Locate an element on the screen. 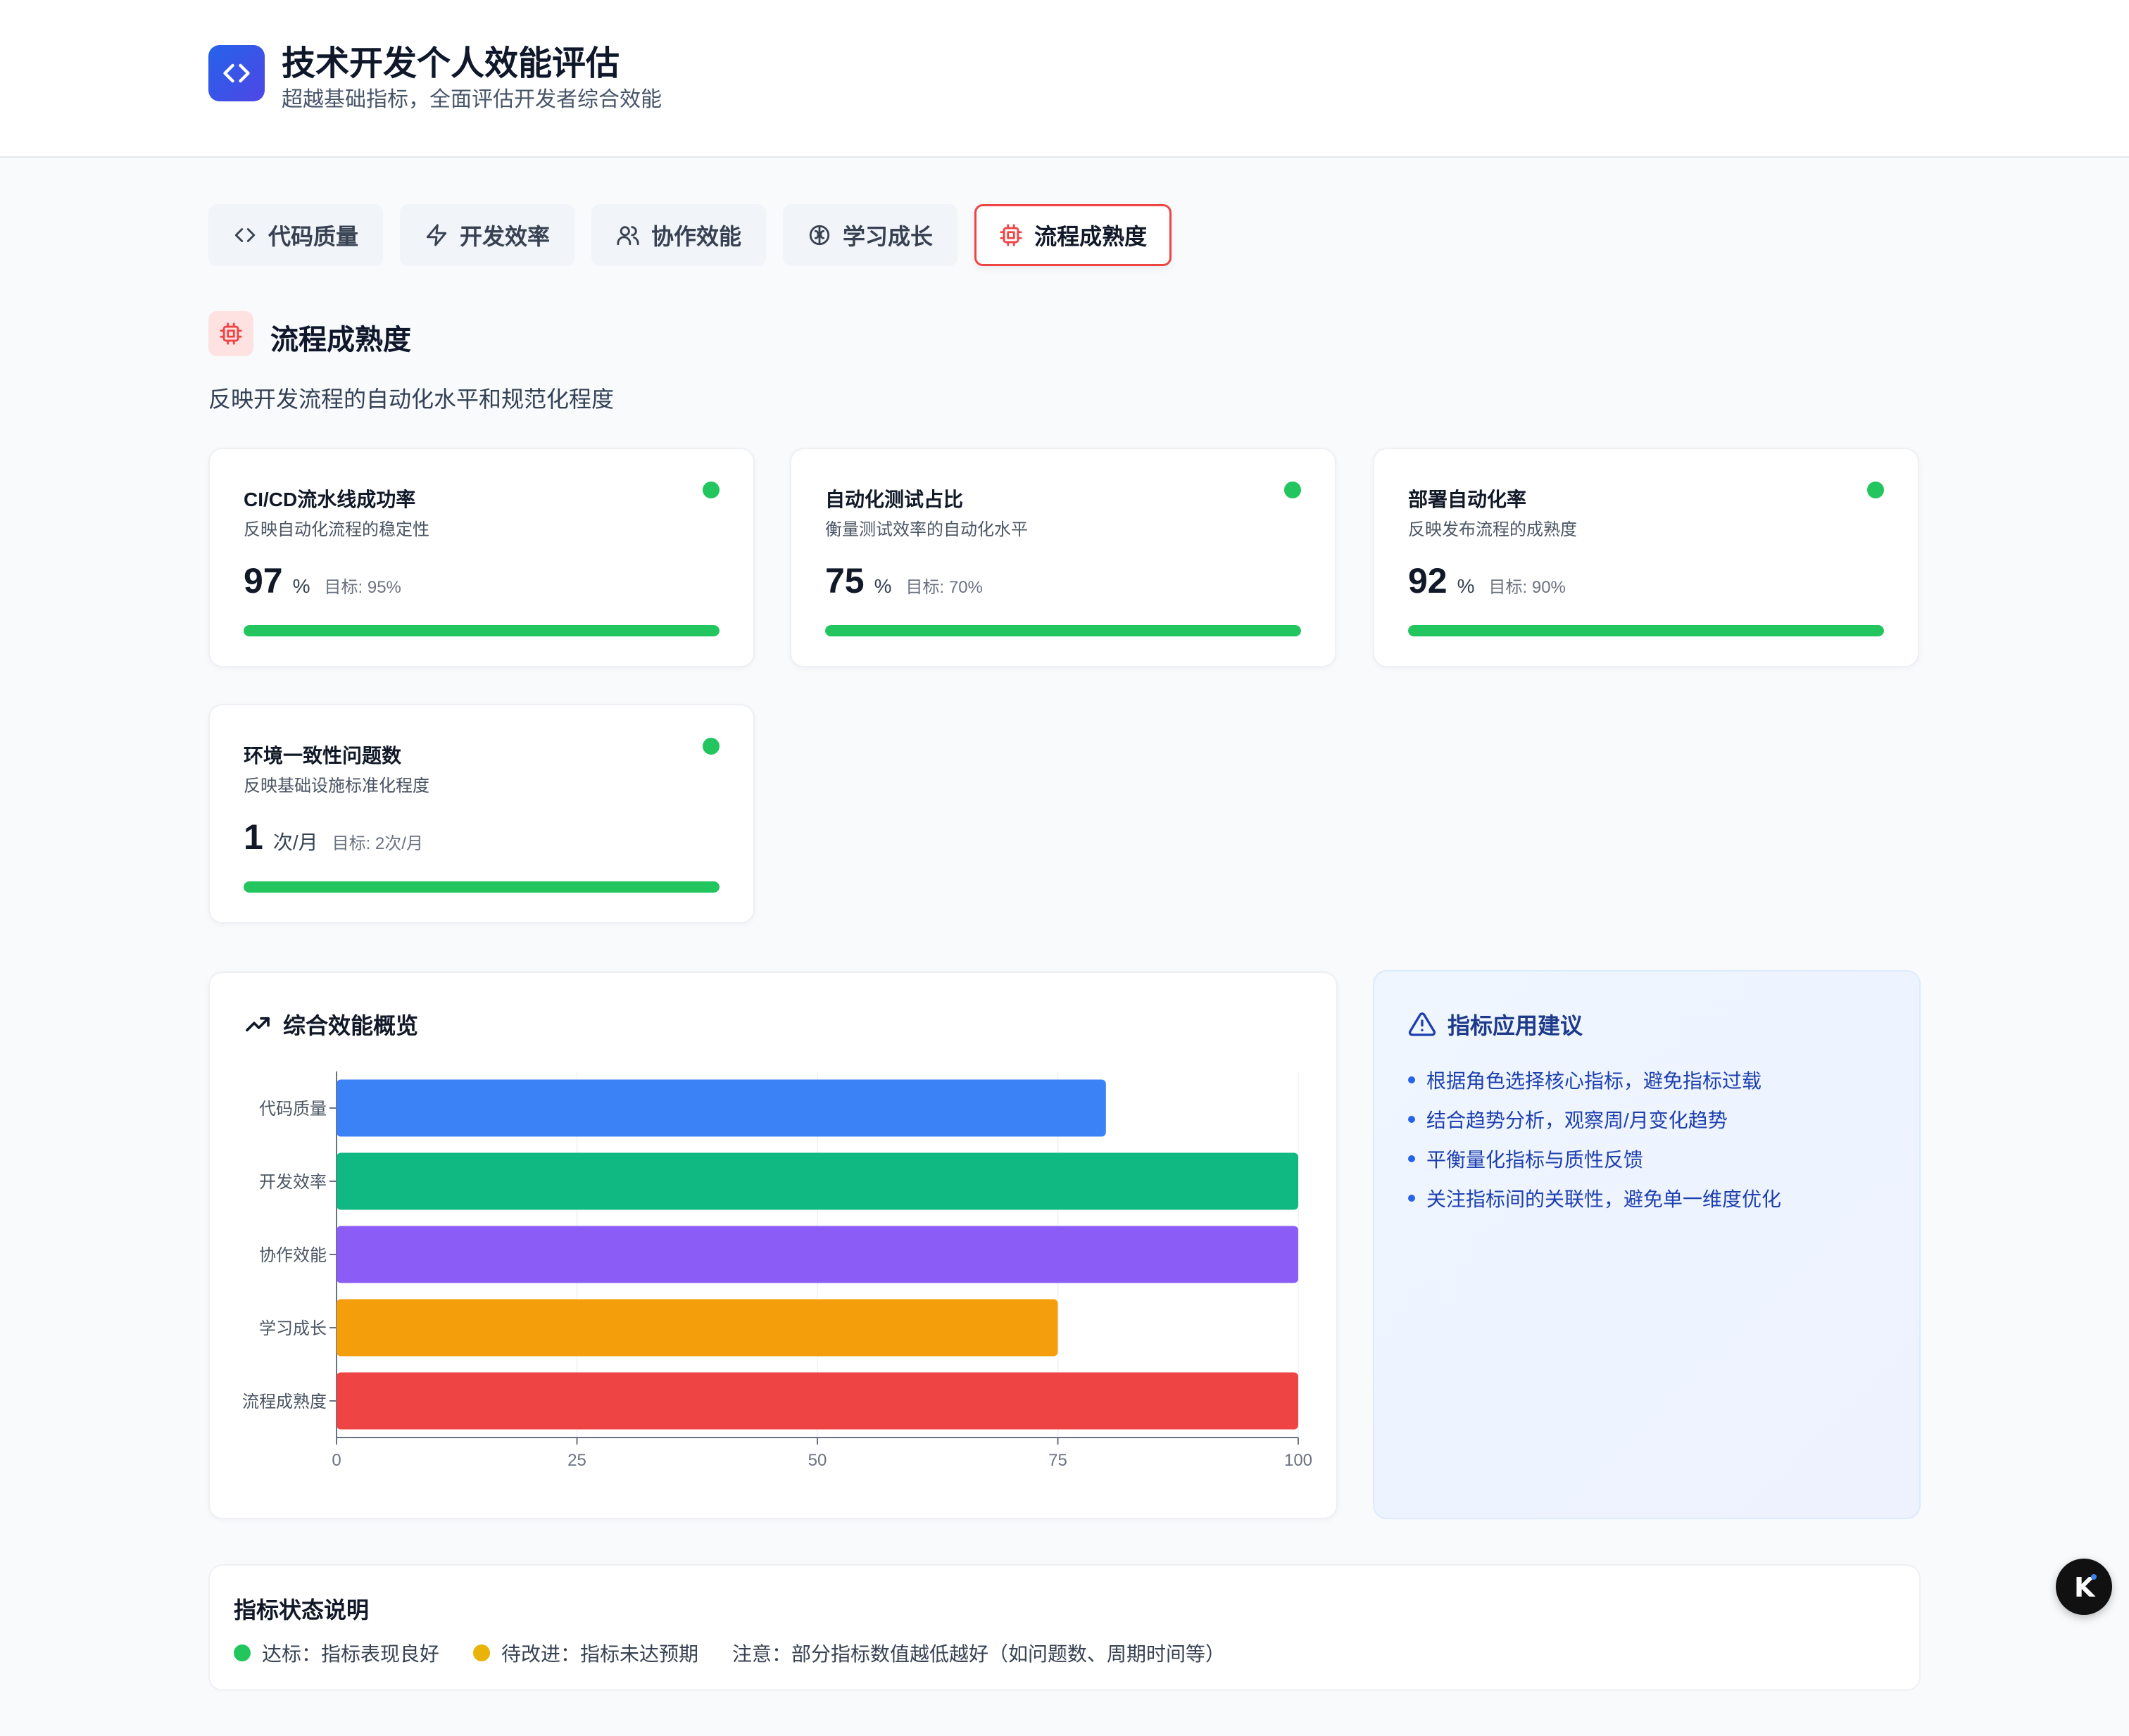 The image size is (2129, 1736). metric-value: 92 is located at coordinates (1427, 580).